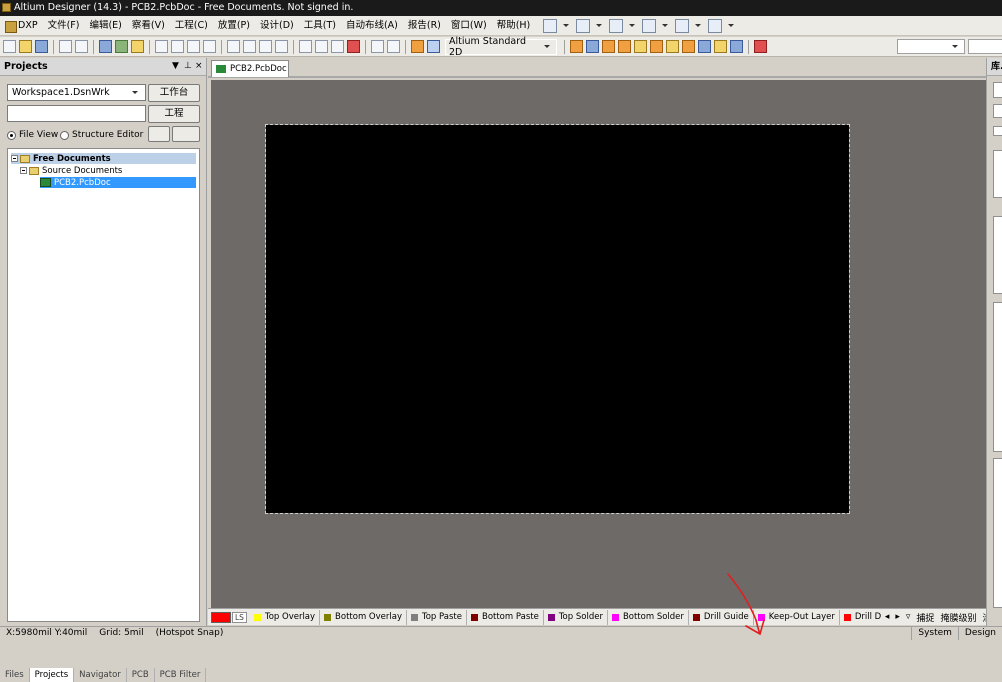 The height and width of the screenshot is (682, 1002). Describe the element at coordinates (137, 46) in the screenshot. I see `folder-icon` at that location.